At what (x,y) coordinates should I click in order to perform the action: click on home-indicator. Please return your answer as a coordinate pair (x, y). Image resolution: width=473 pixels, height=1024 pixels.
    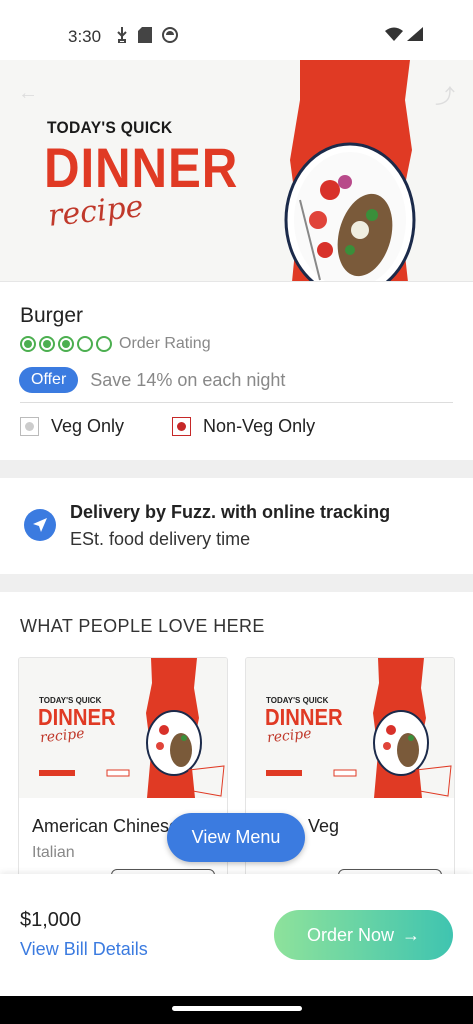
    Looking at the image, I should click on (237, 1008).